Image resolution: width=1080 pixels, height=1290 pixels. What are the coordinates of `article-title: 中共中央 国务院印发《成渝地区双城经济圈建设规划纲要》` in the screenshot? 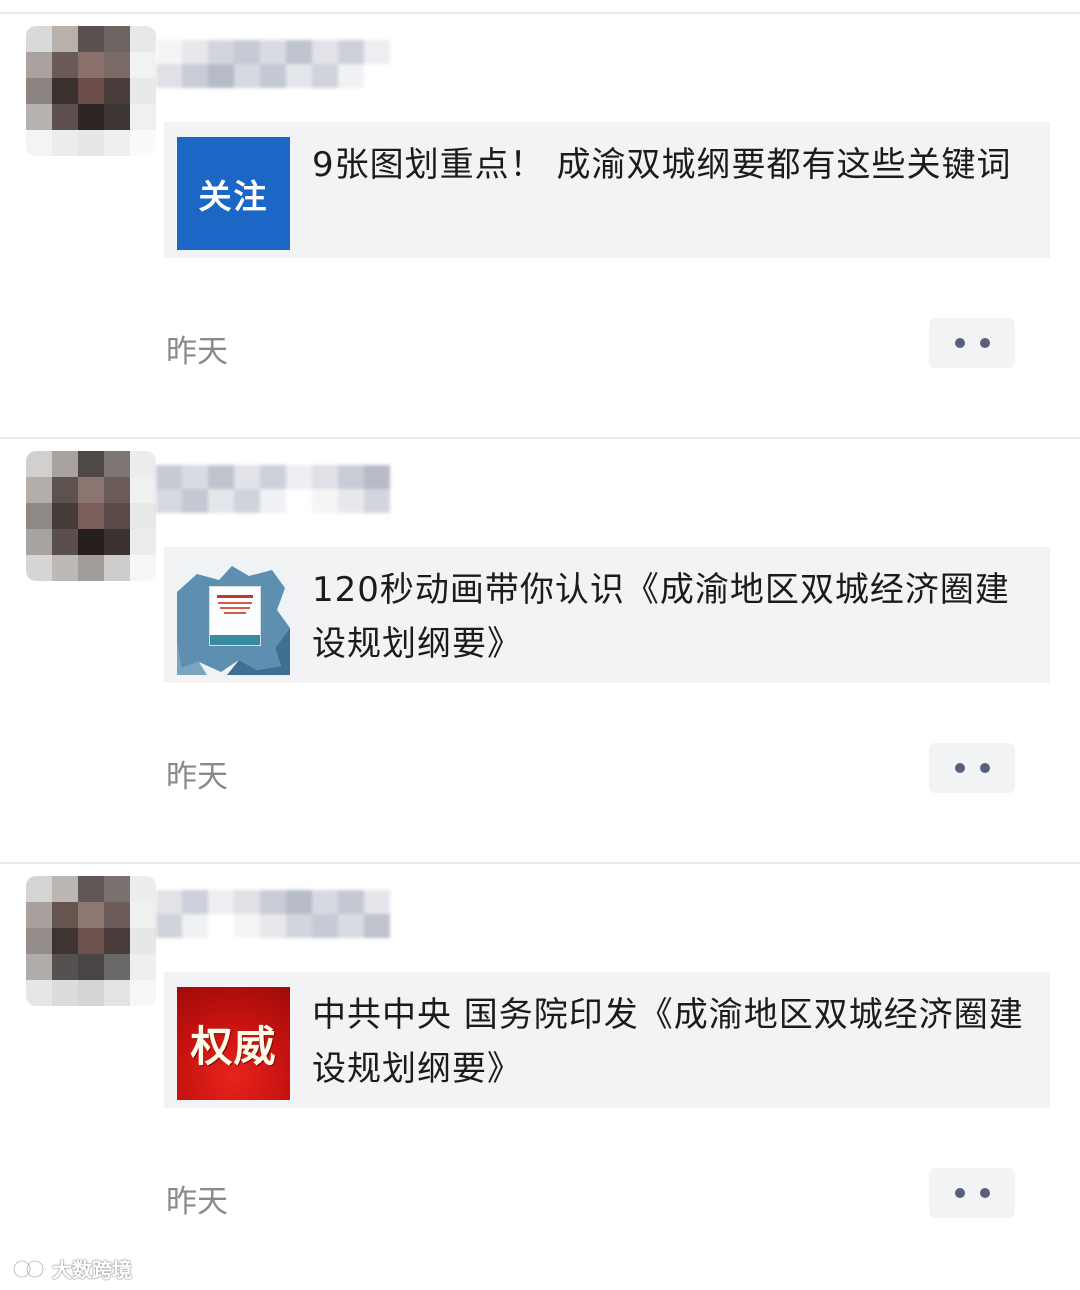 It's located at (668, 1042).